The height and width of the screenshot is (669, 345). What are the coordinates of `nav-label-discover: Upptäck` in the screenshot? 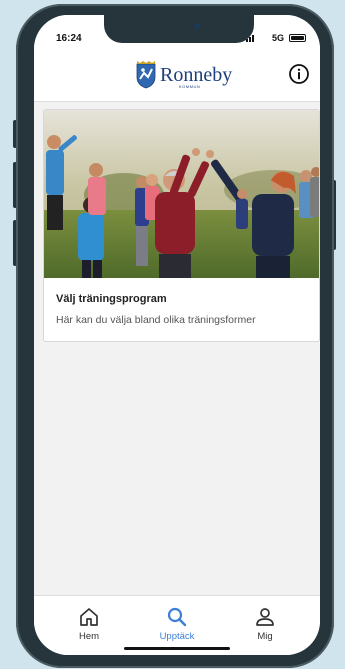 It's located at (177, 636).